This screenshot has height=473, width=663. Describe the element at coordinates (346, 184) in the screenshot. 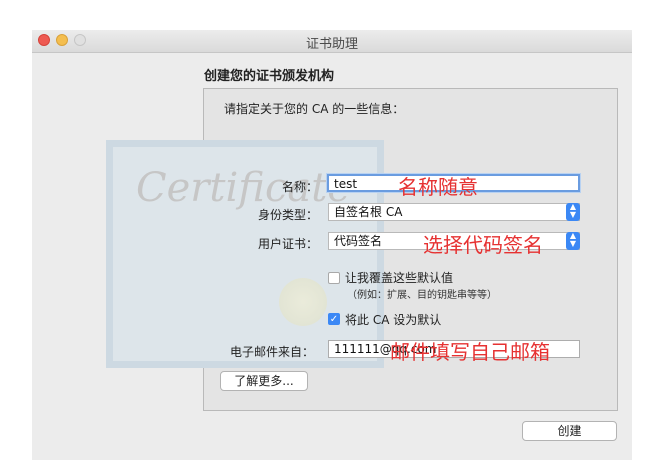

I see `name-input-value: test` at that location.